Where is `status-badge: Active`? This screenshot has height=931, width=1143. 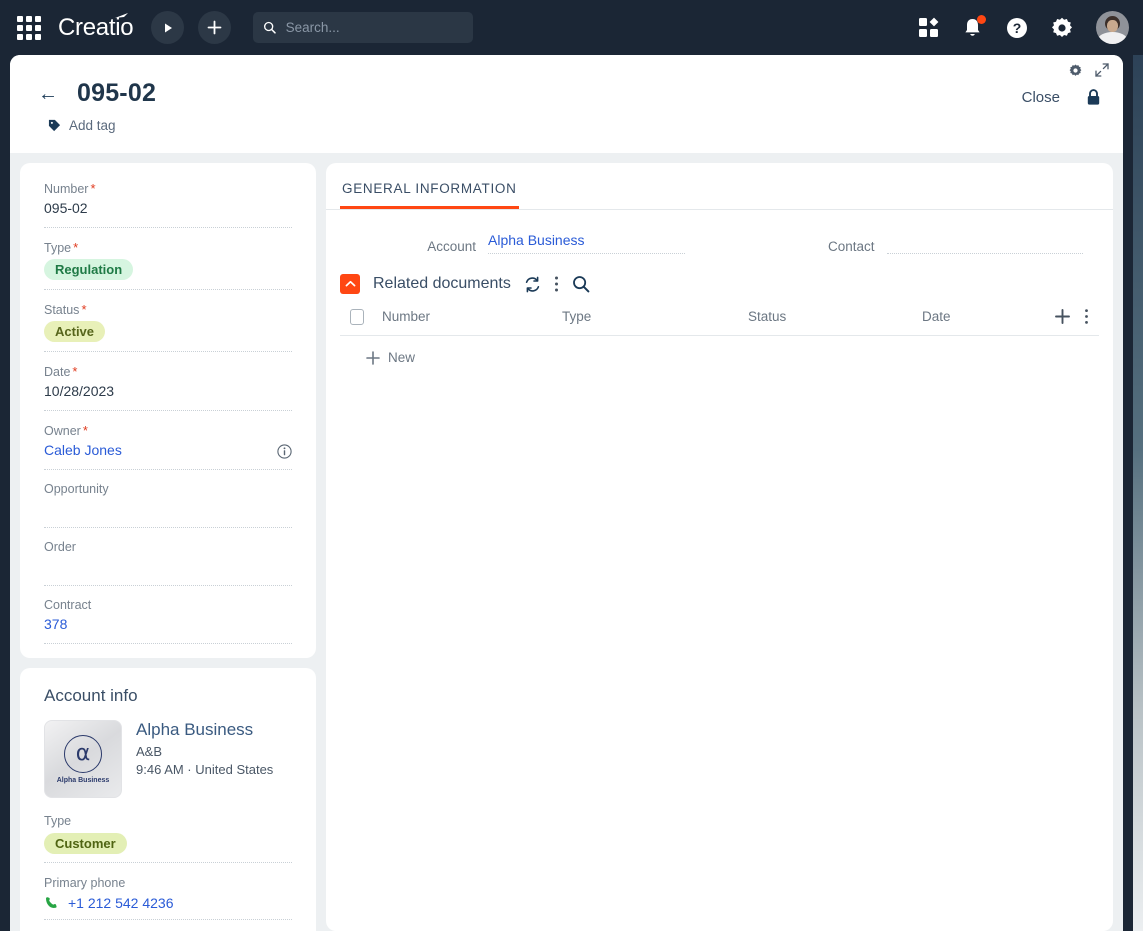
status-badge: Active is located at coordinates (75, 331).